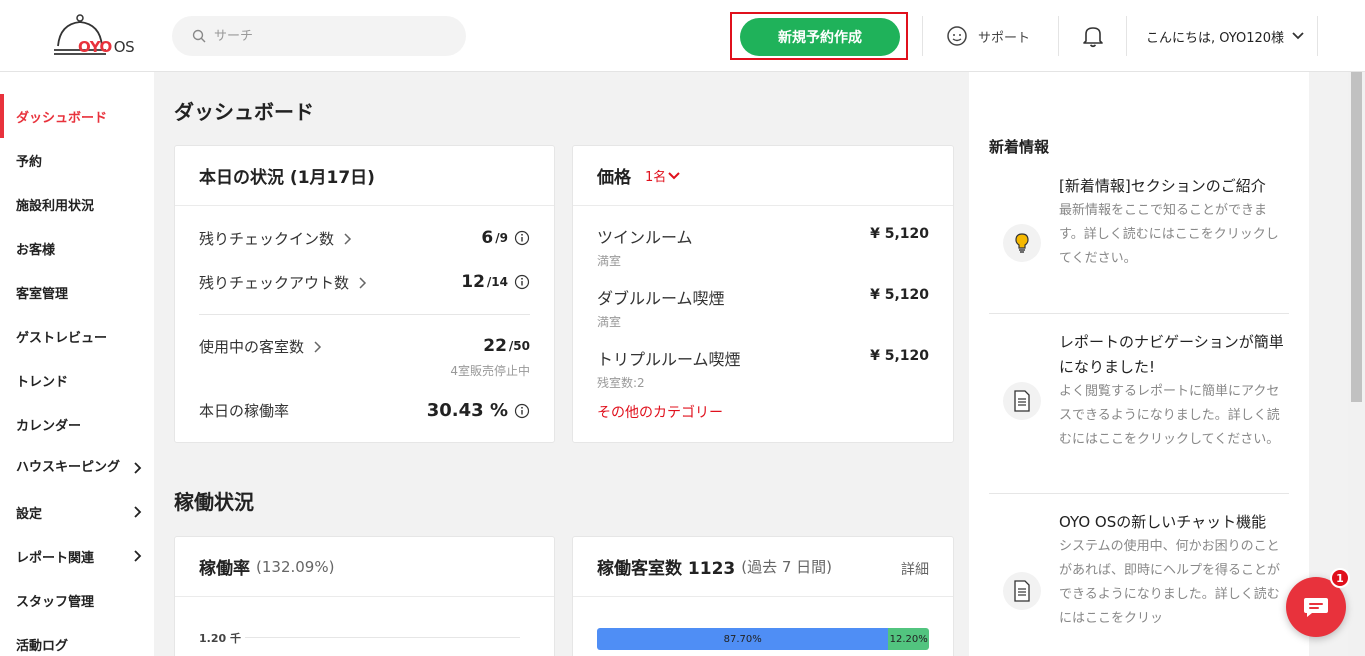  What do you see at coordinates (77, 160) in the screenshot?
I see `sidebar-item-reservations: 予約` at bounding box center [77, 160].